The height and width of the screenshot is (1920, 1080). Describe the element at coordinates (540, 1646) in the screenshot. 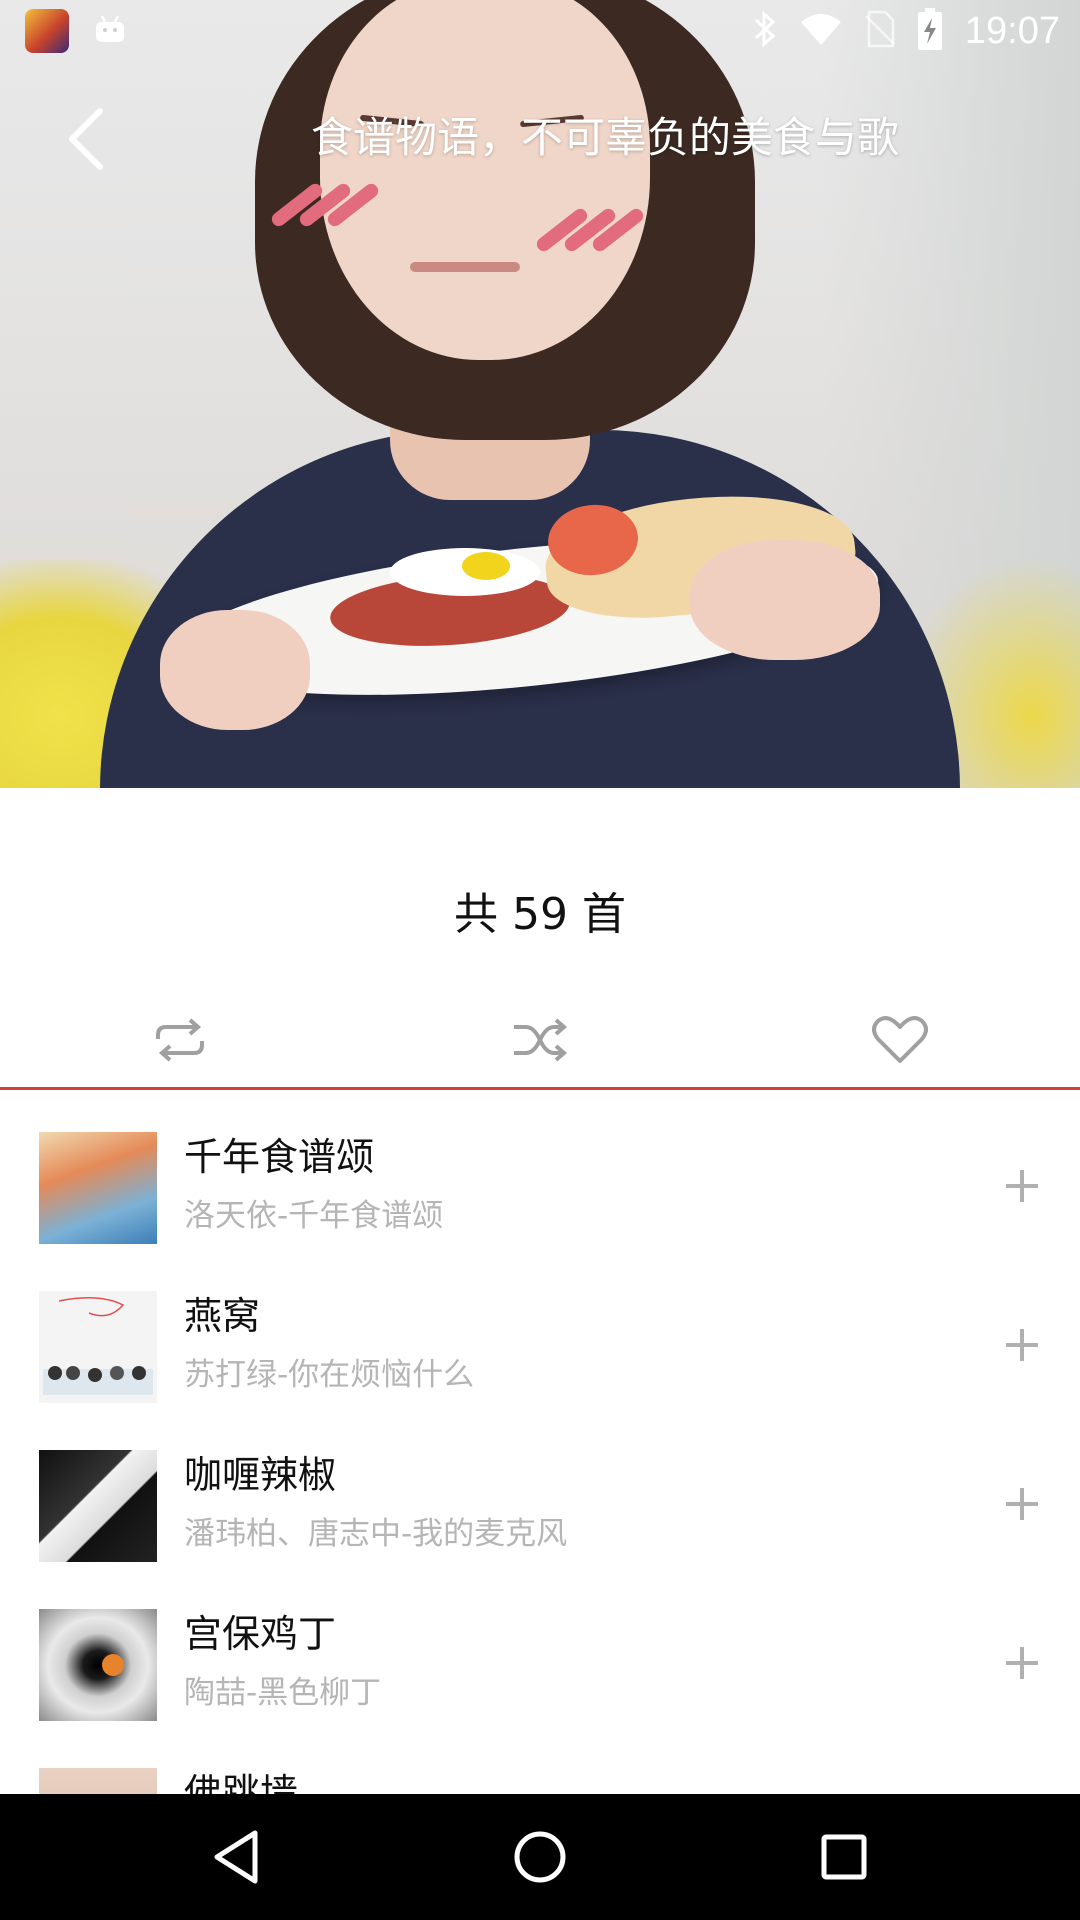

I see `song-row: 宫保鸡丁 陶喆-黑色柳丁` at that location.